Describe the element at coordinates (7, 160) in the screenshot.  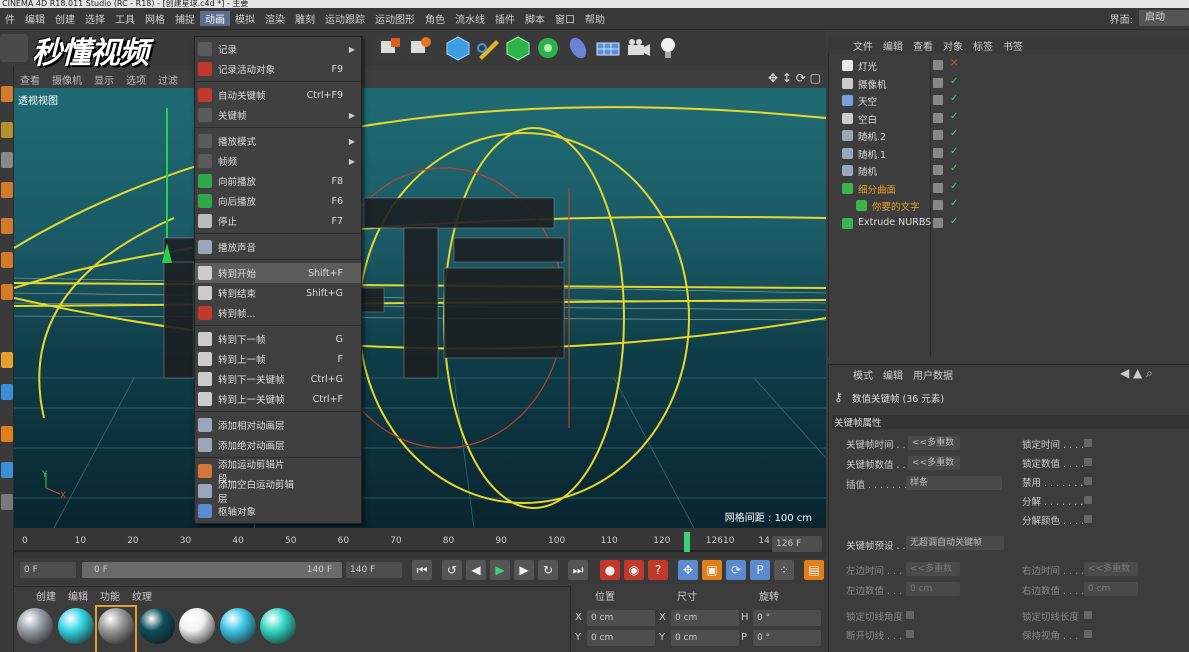
I see `texture-mode-icon` at that location.